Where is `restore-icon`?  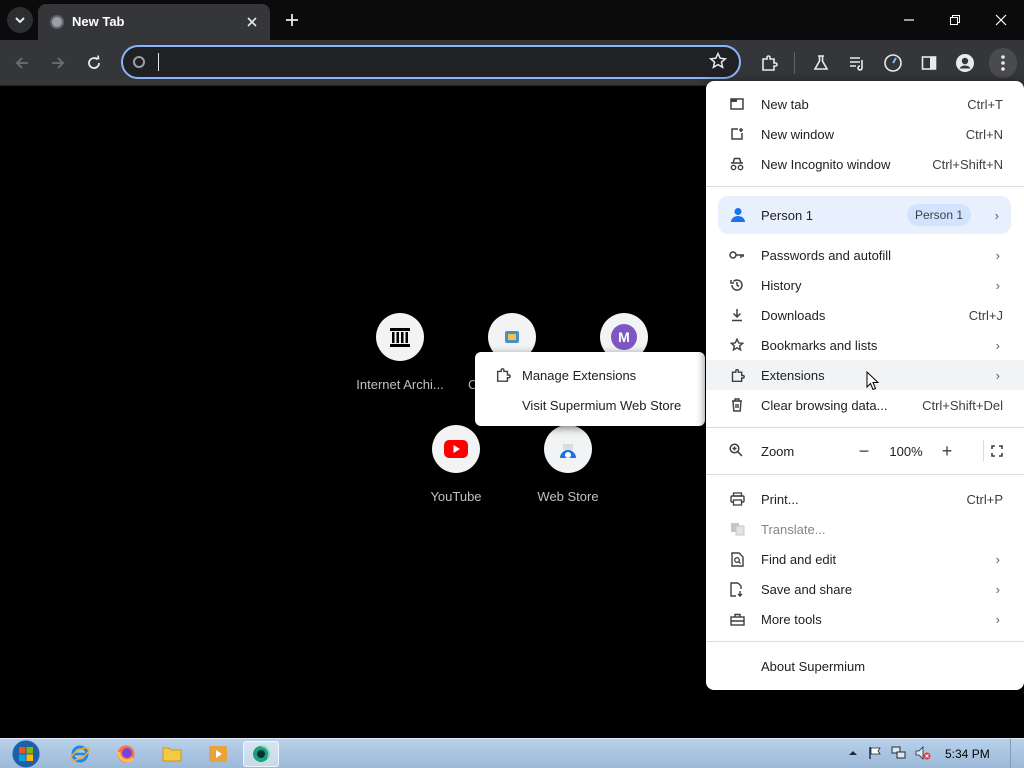 restore-icon is located at coordinates (955, 20).